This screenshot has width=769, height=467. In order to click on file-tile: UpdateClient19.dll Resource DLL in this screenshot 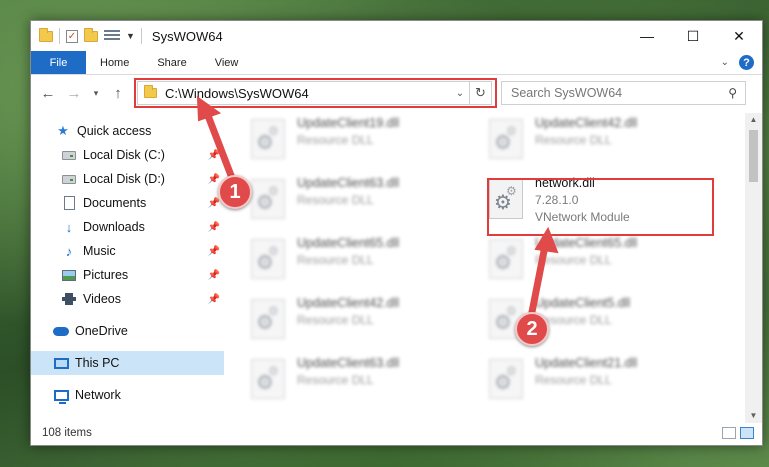, I will do `click(366, 140)`.